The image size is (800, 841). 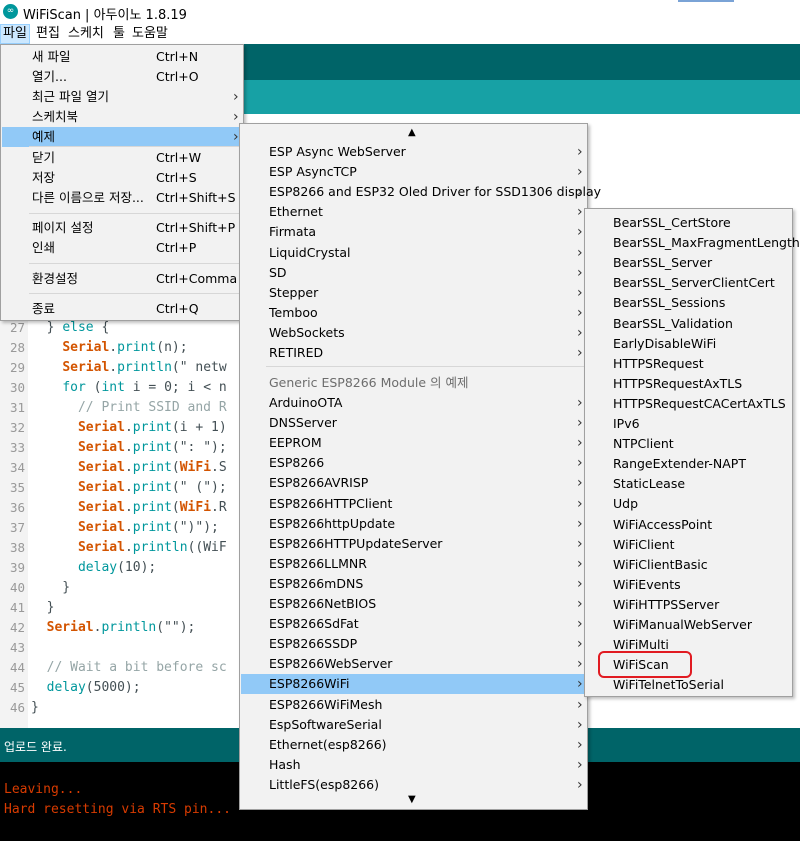 I want to click on file-menu-item-5: 예제 ›, so click(x=122, y=137).